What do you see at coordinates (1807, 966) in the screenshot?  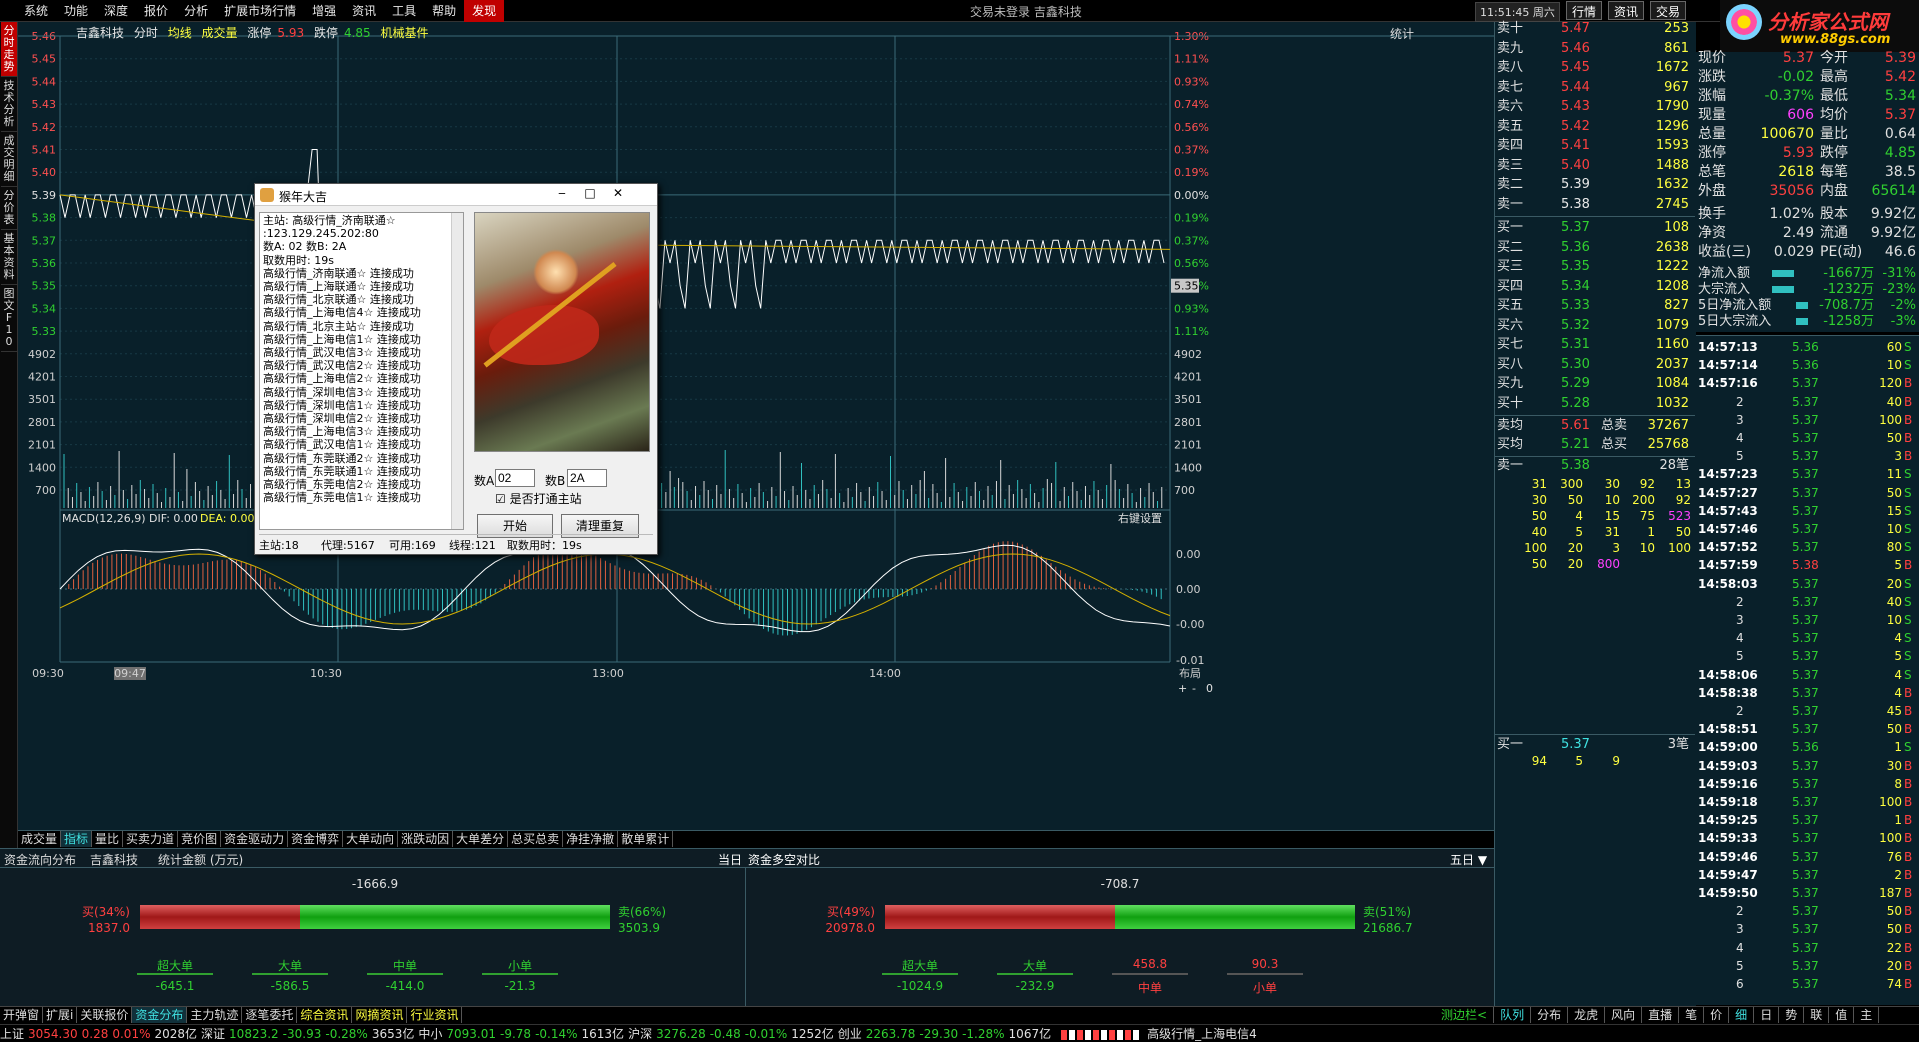 I see `tick-row: 5 5.37 20 B` at bounding box center [1807, 966].